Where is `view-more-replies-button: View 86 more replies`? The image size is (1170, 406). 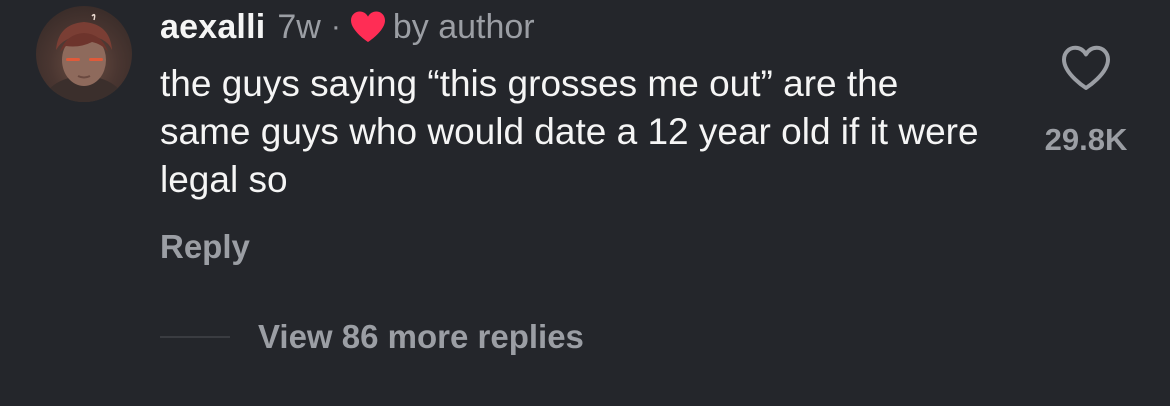 view-more-replies-button: View 86 more replies is located at coordinates (372, 337).